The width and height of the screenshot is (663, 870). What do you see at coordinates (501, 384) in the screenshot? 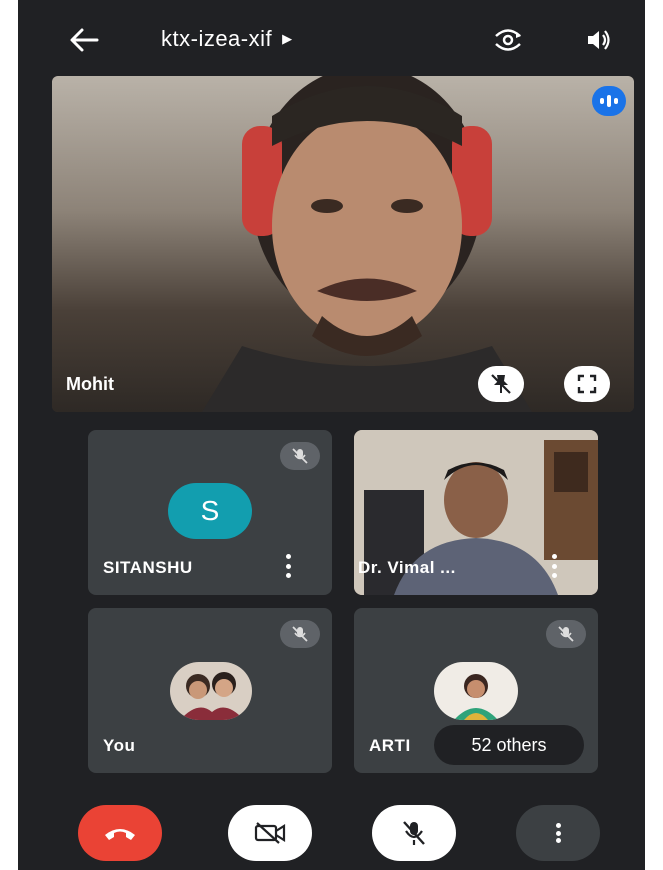
I see `unpin-icon` at bounding box center [501, 384].